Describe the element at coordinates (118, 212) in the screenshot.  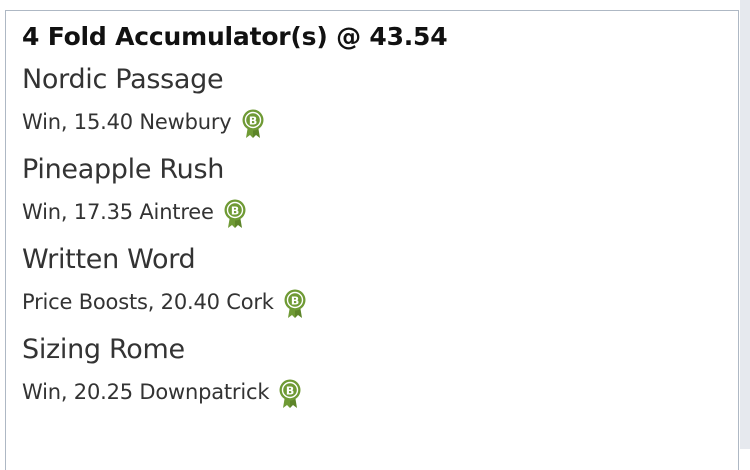
I see `selection-detail-text: Win, 17.35 Aintree` at that location.